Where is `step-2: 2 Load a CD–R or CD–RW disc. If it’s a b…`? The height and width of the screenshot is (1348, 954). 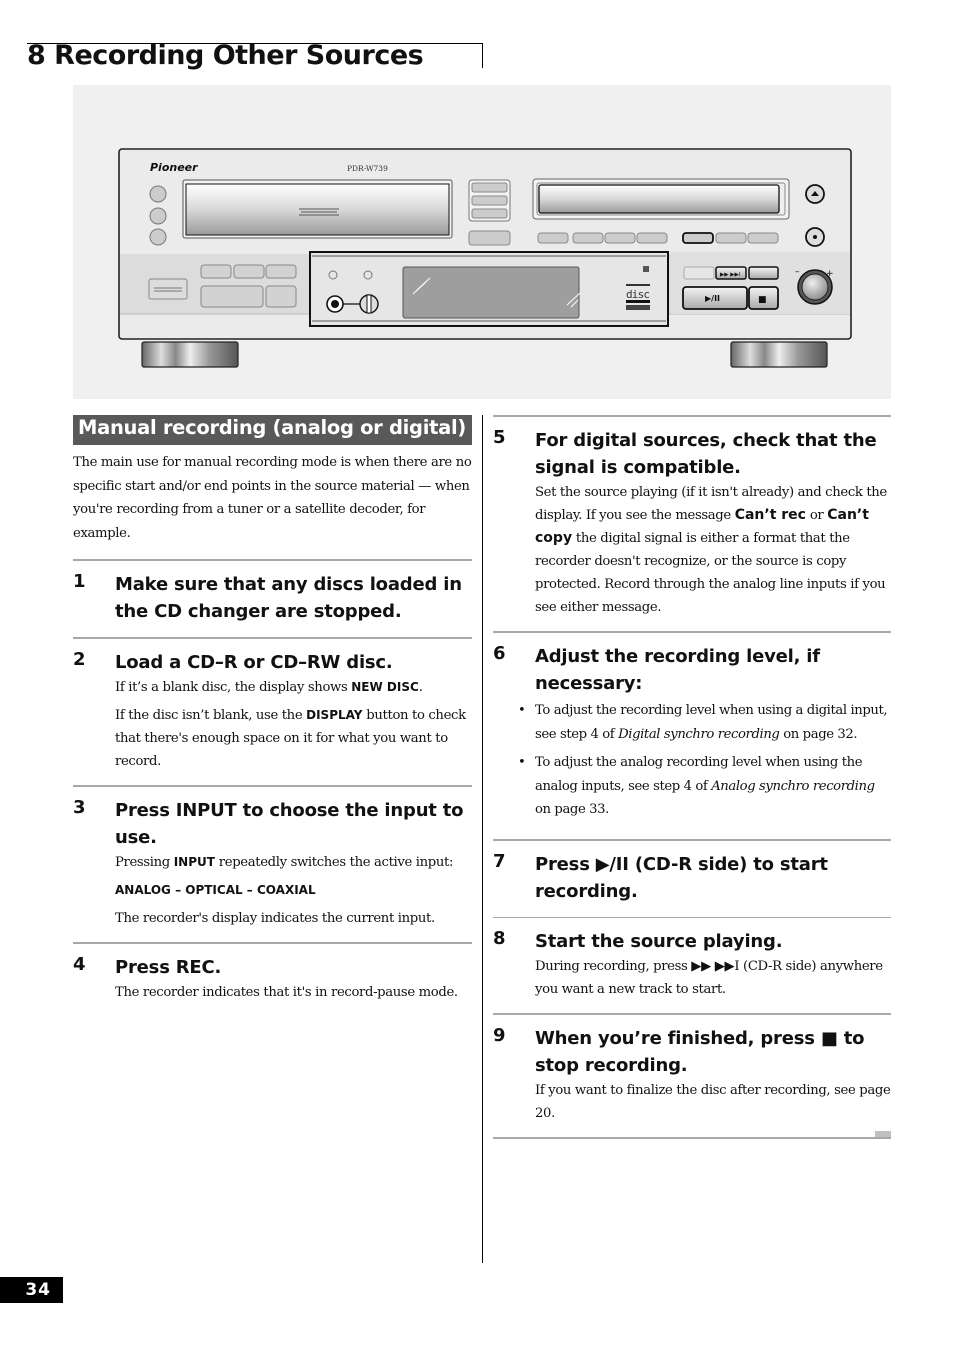
step-2: 2 Load a CD–R or CD–RW disc. If it’s a b… is located at coordinates (272, 712).